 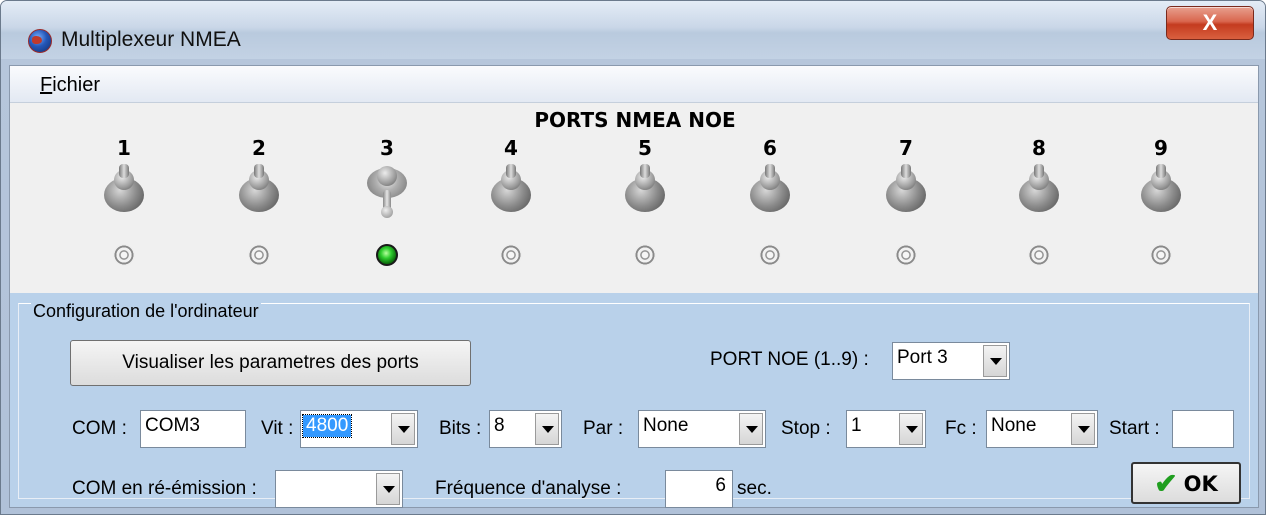 What do you see at coordinates (922, 357) in the screenshot?
I see `port-noe-value: Port 3` at bounding box center [922, 357].